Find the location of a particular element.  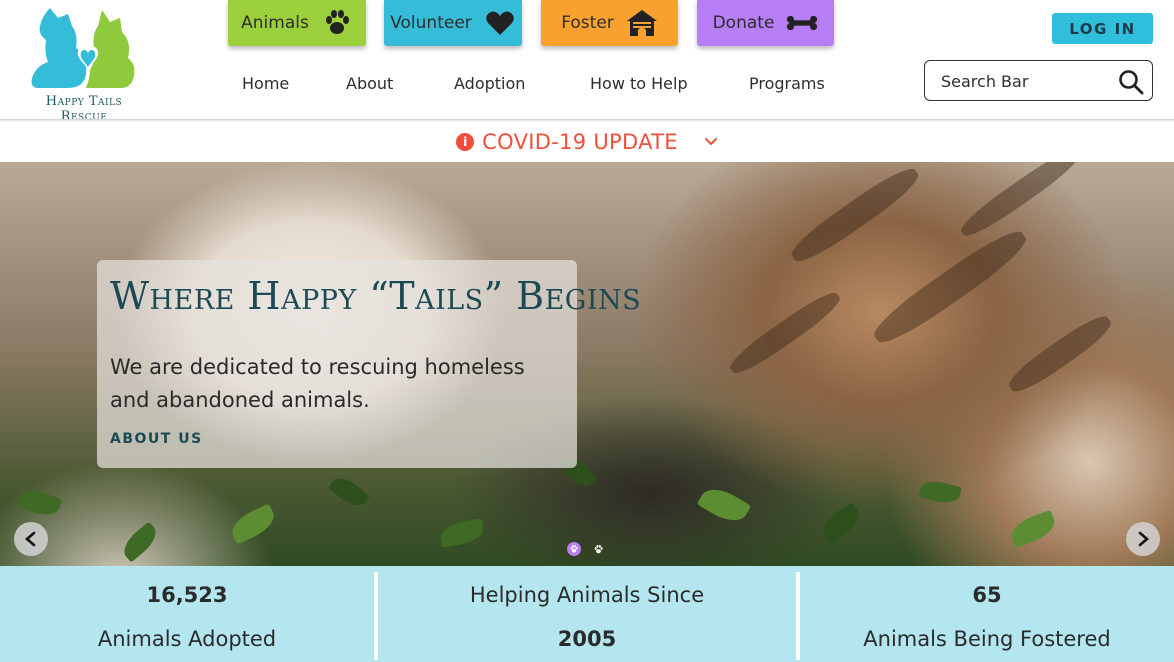

carousel-next-button is located at coordinates (1143, 539).